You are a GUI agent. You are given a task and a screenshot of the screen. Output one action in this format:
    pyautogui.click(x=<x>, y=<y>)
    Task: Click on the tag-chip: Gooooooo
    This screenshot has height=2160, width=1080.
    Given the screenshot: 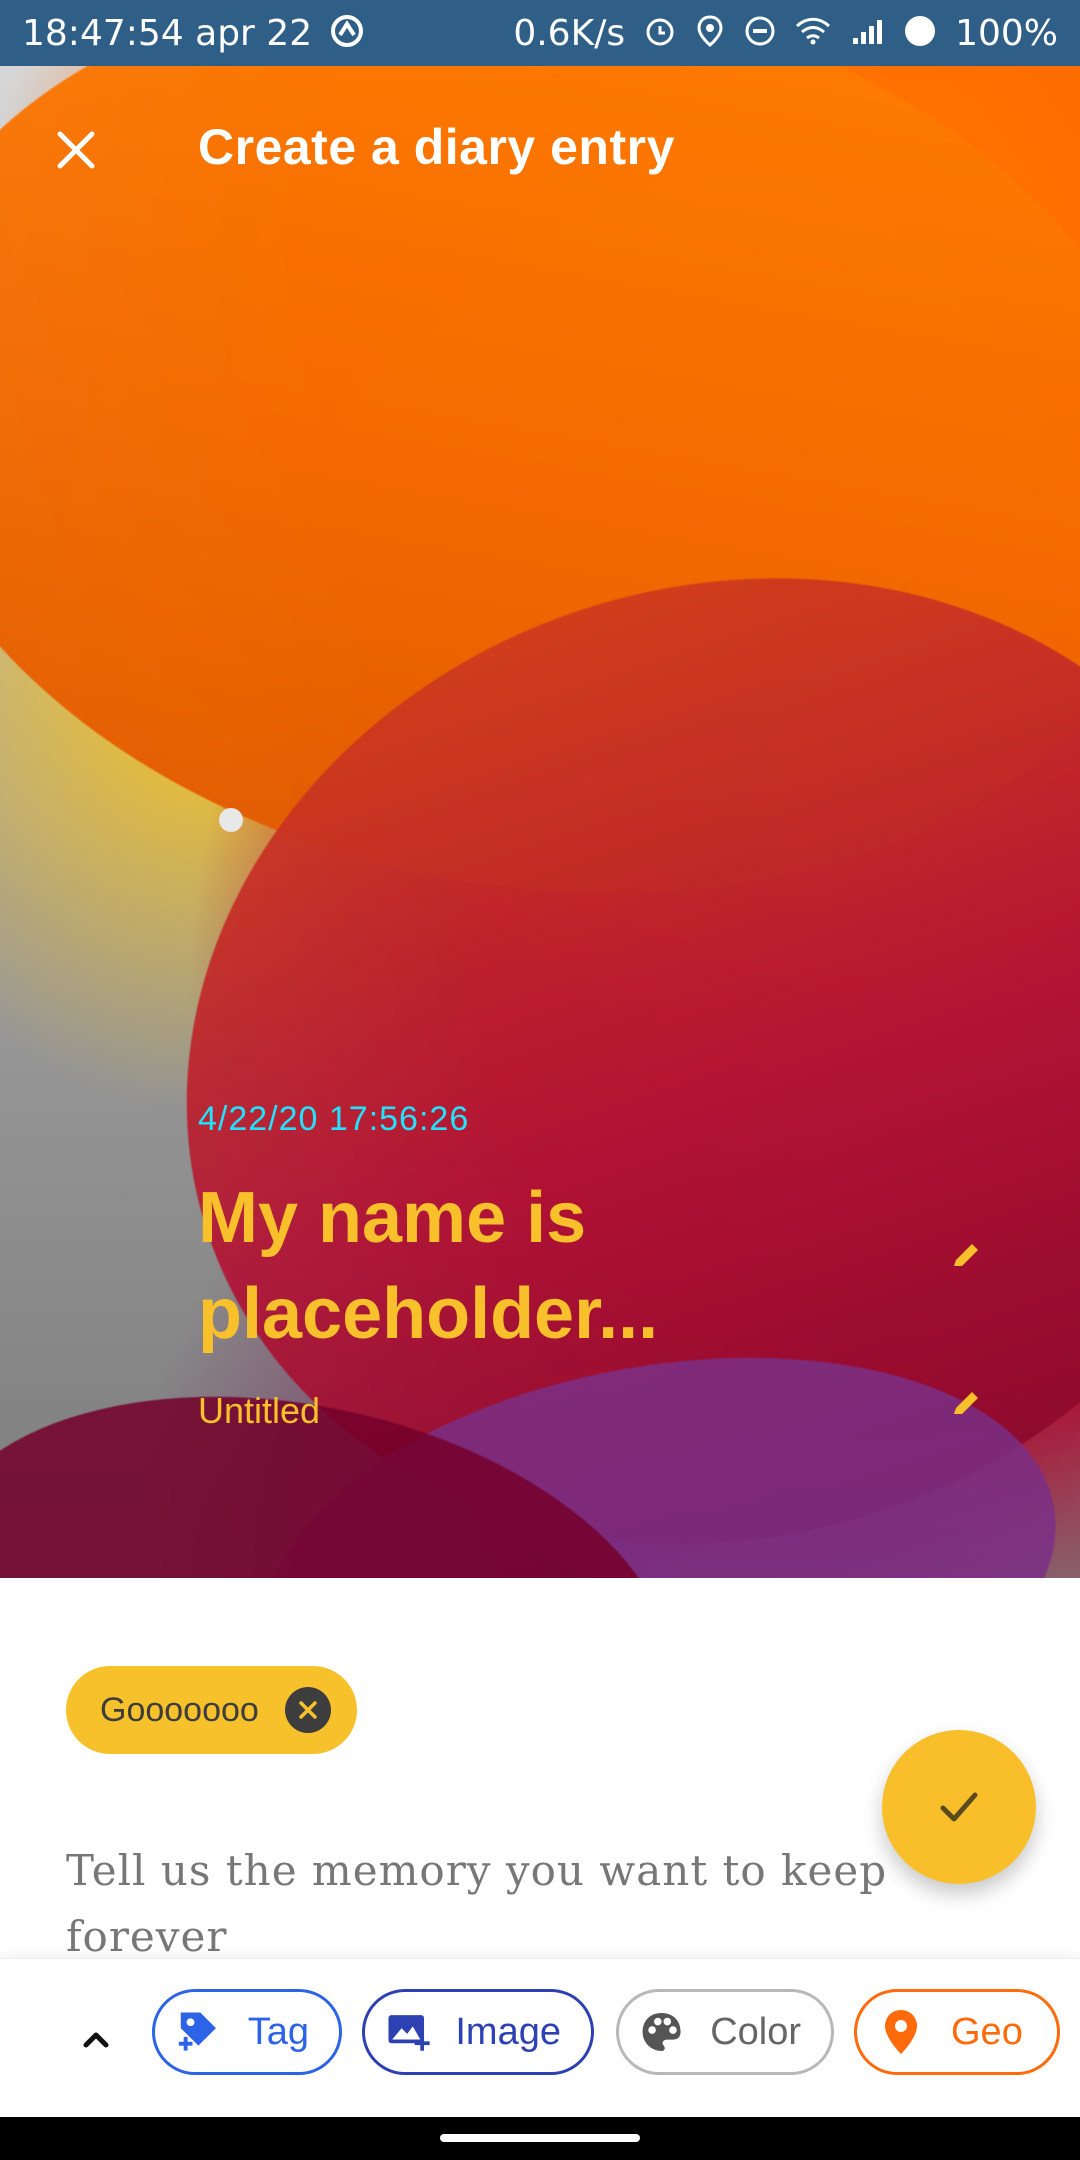 What is the action you would take?
    pyautogui.click(x=211, y=1710)
    